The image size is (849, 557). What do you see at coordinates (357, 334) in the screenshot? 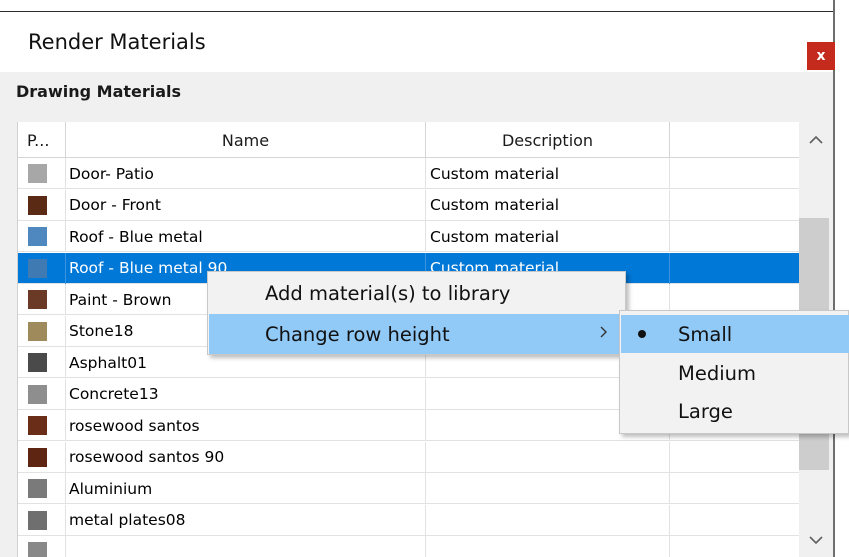
I see `menu-item-label: Change row height` at bounding box center [357, 334].